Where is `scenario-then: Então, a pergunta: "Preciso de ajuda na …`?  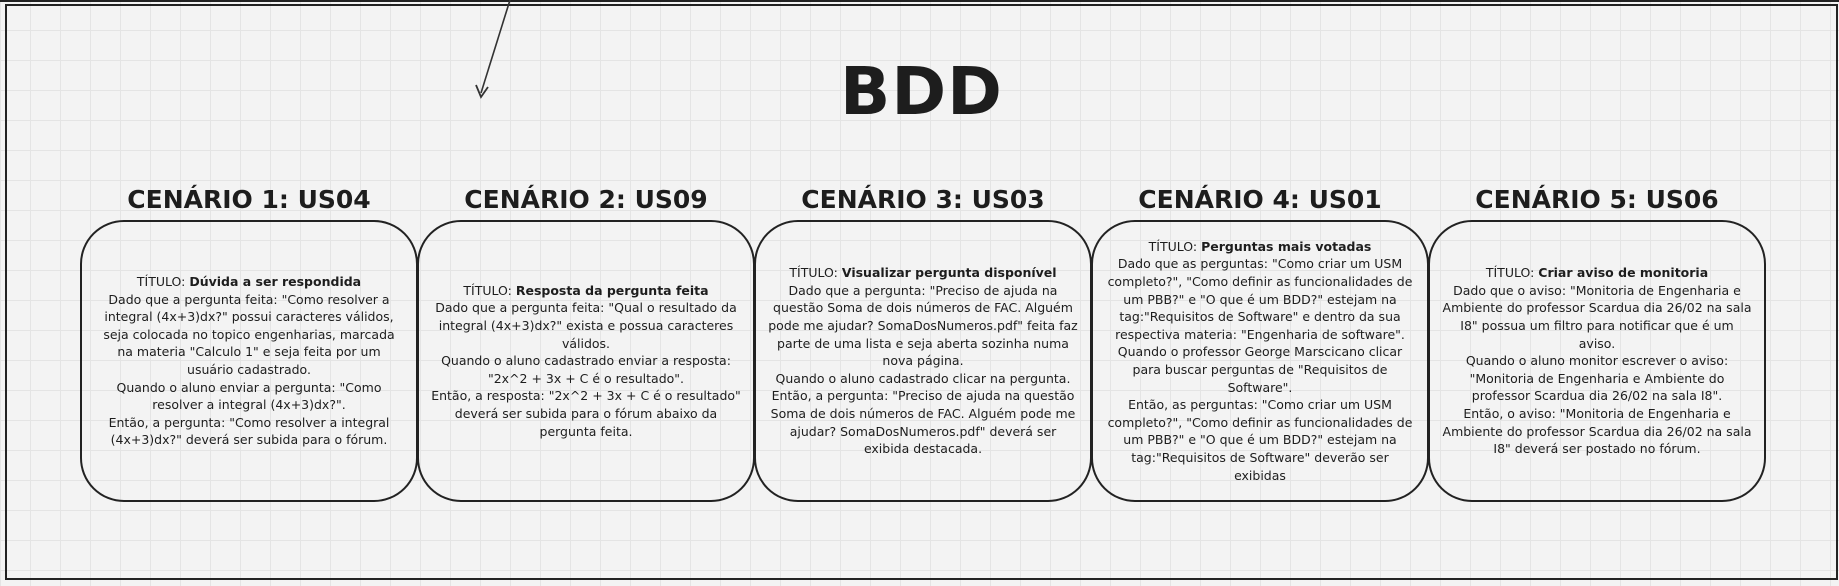 scenario-then: Então, a pergunta: "Preciso de ajuda na … is located at coordinates (923, 422).